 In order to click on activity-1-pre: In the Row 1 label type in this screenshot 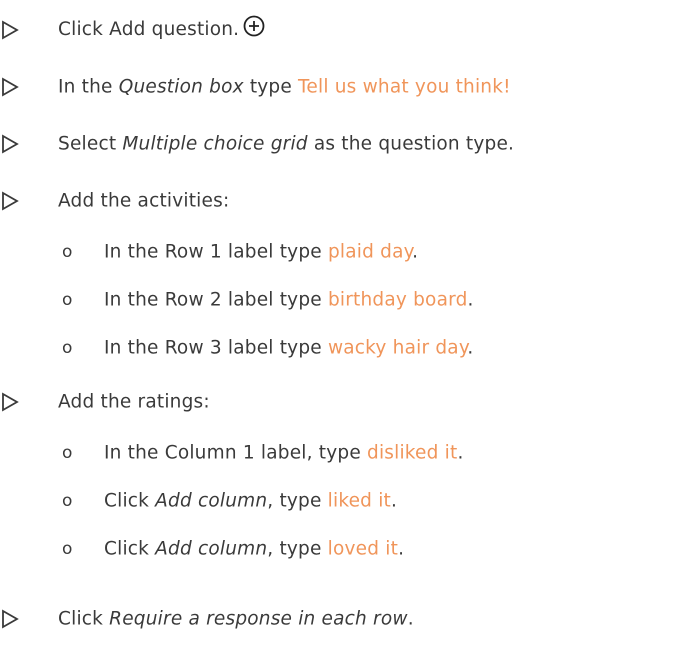, I will do `click(216, 252)`.